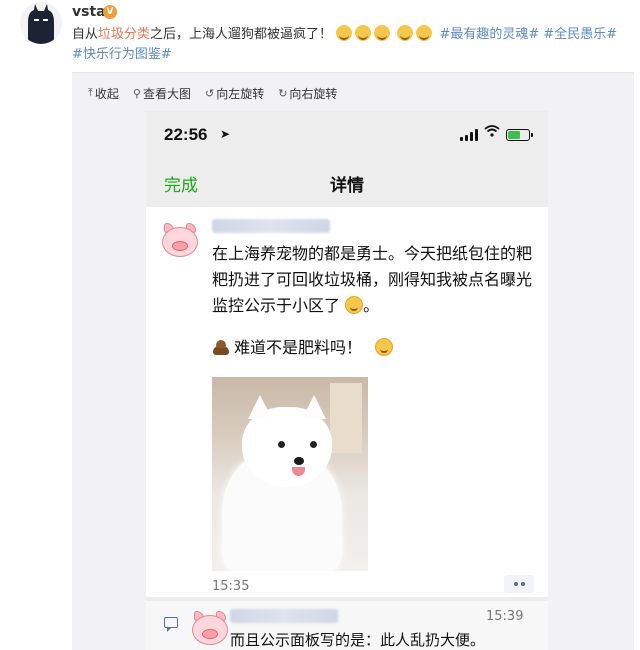  I want to click on view-large-button: ⚲ 查看大图, so click(162, 93).